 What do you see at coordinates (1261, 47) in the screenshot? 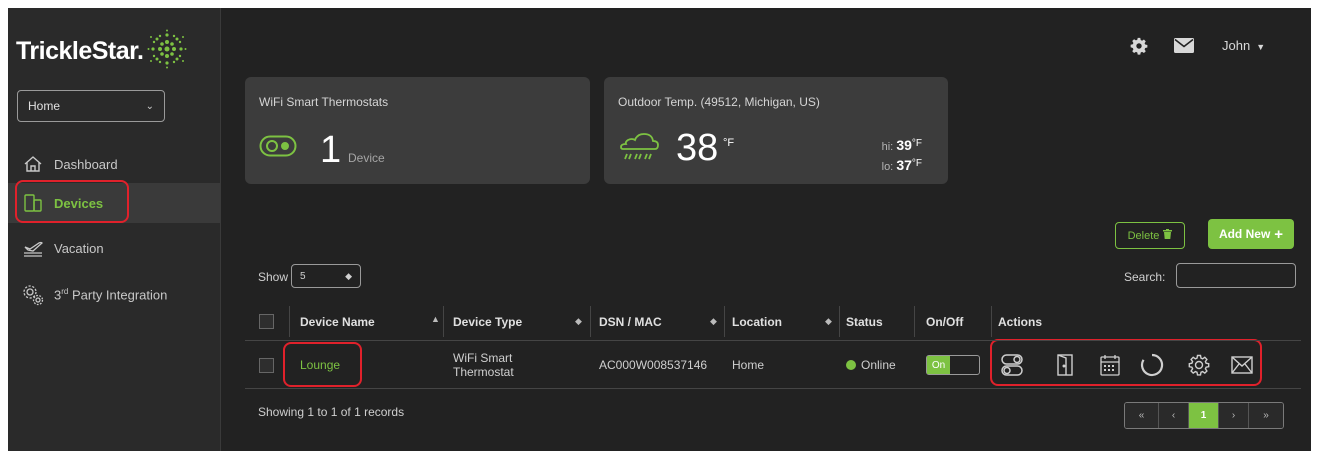
I see `caret-down-icon: ▼` at bounding box center [1261, 47].